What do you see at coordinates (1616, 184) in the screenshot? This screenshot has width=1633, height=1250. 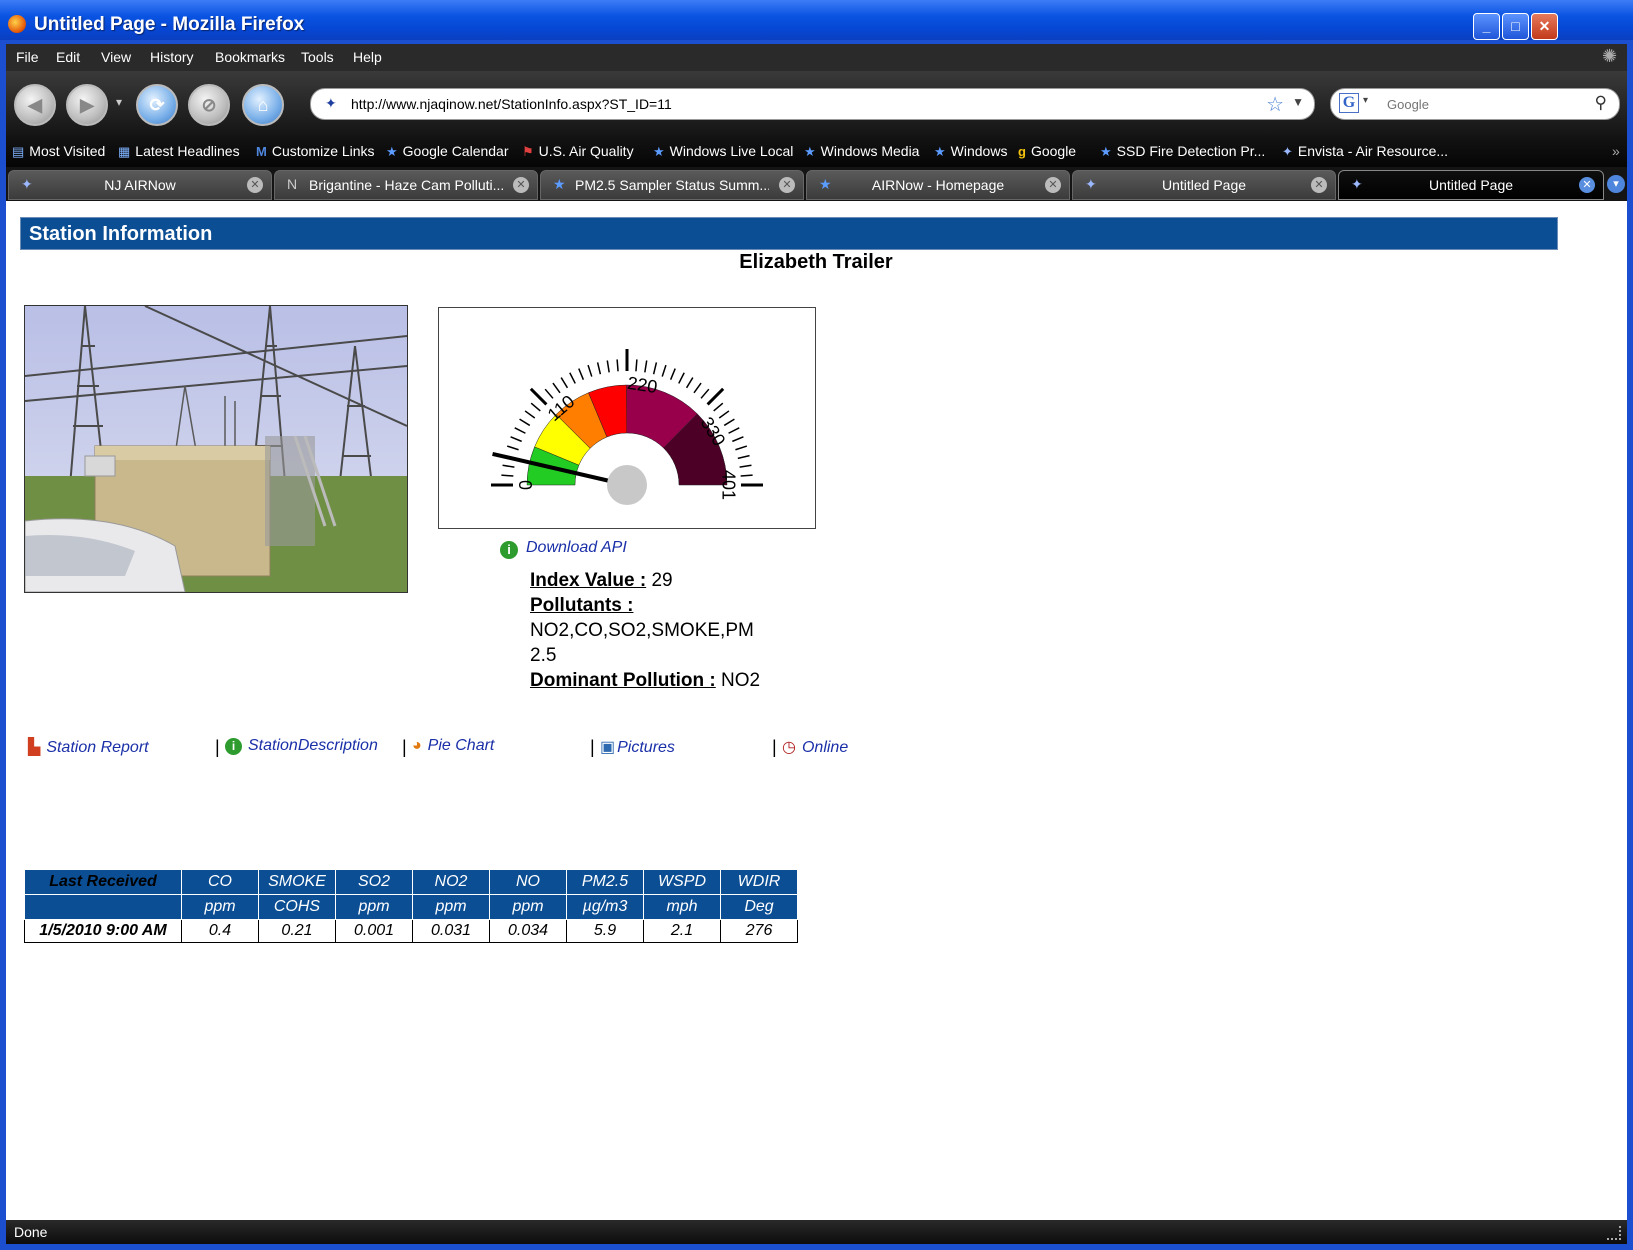 I see `tab-list-button: ▾` at bounding box center [1616, 184].